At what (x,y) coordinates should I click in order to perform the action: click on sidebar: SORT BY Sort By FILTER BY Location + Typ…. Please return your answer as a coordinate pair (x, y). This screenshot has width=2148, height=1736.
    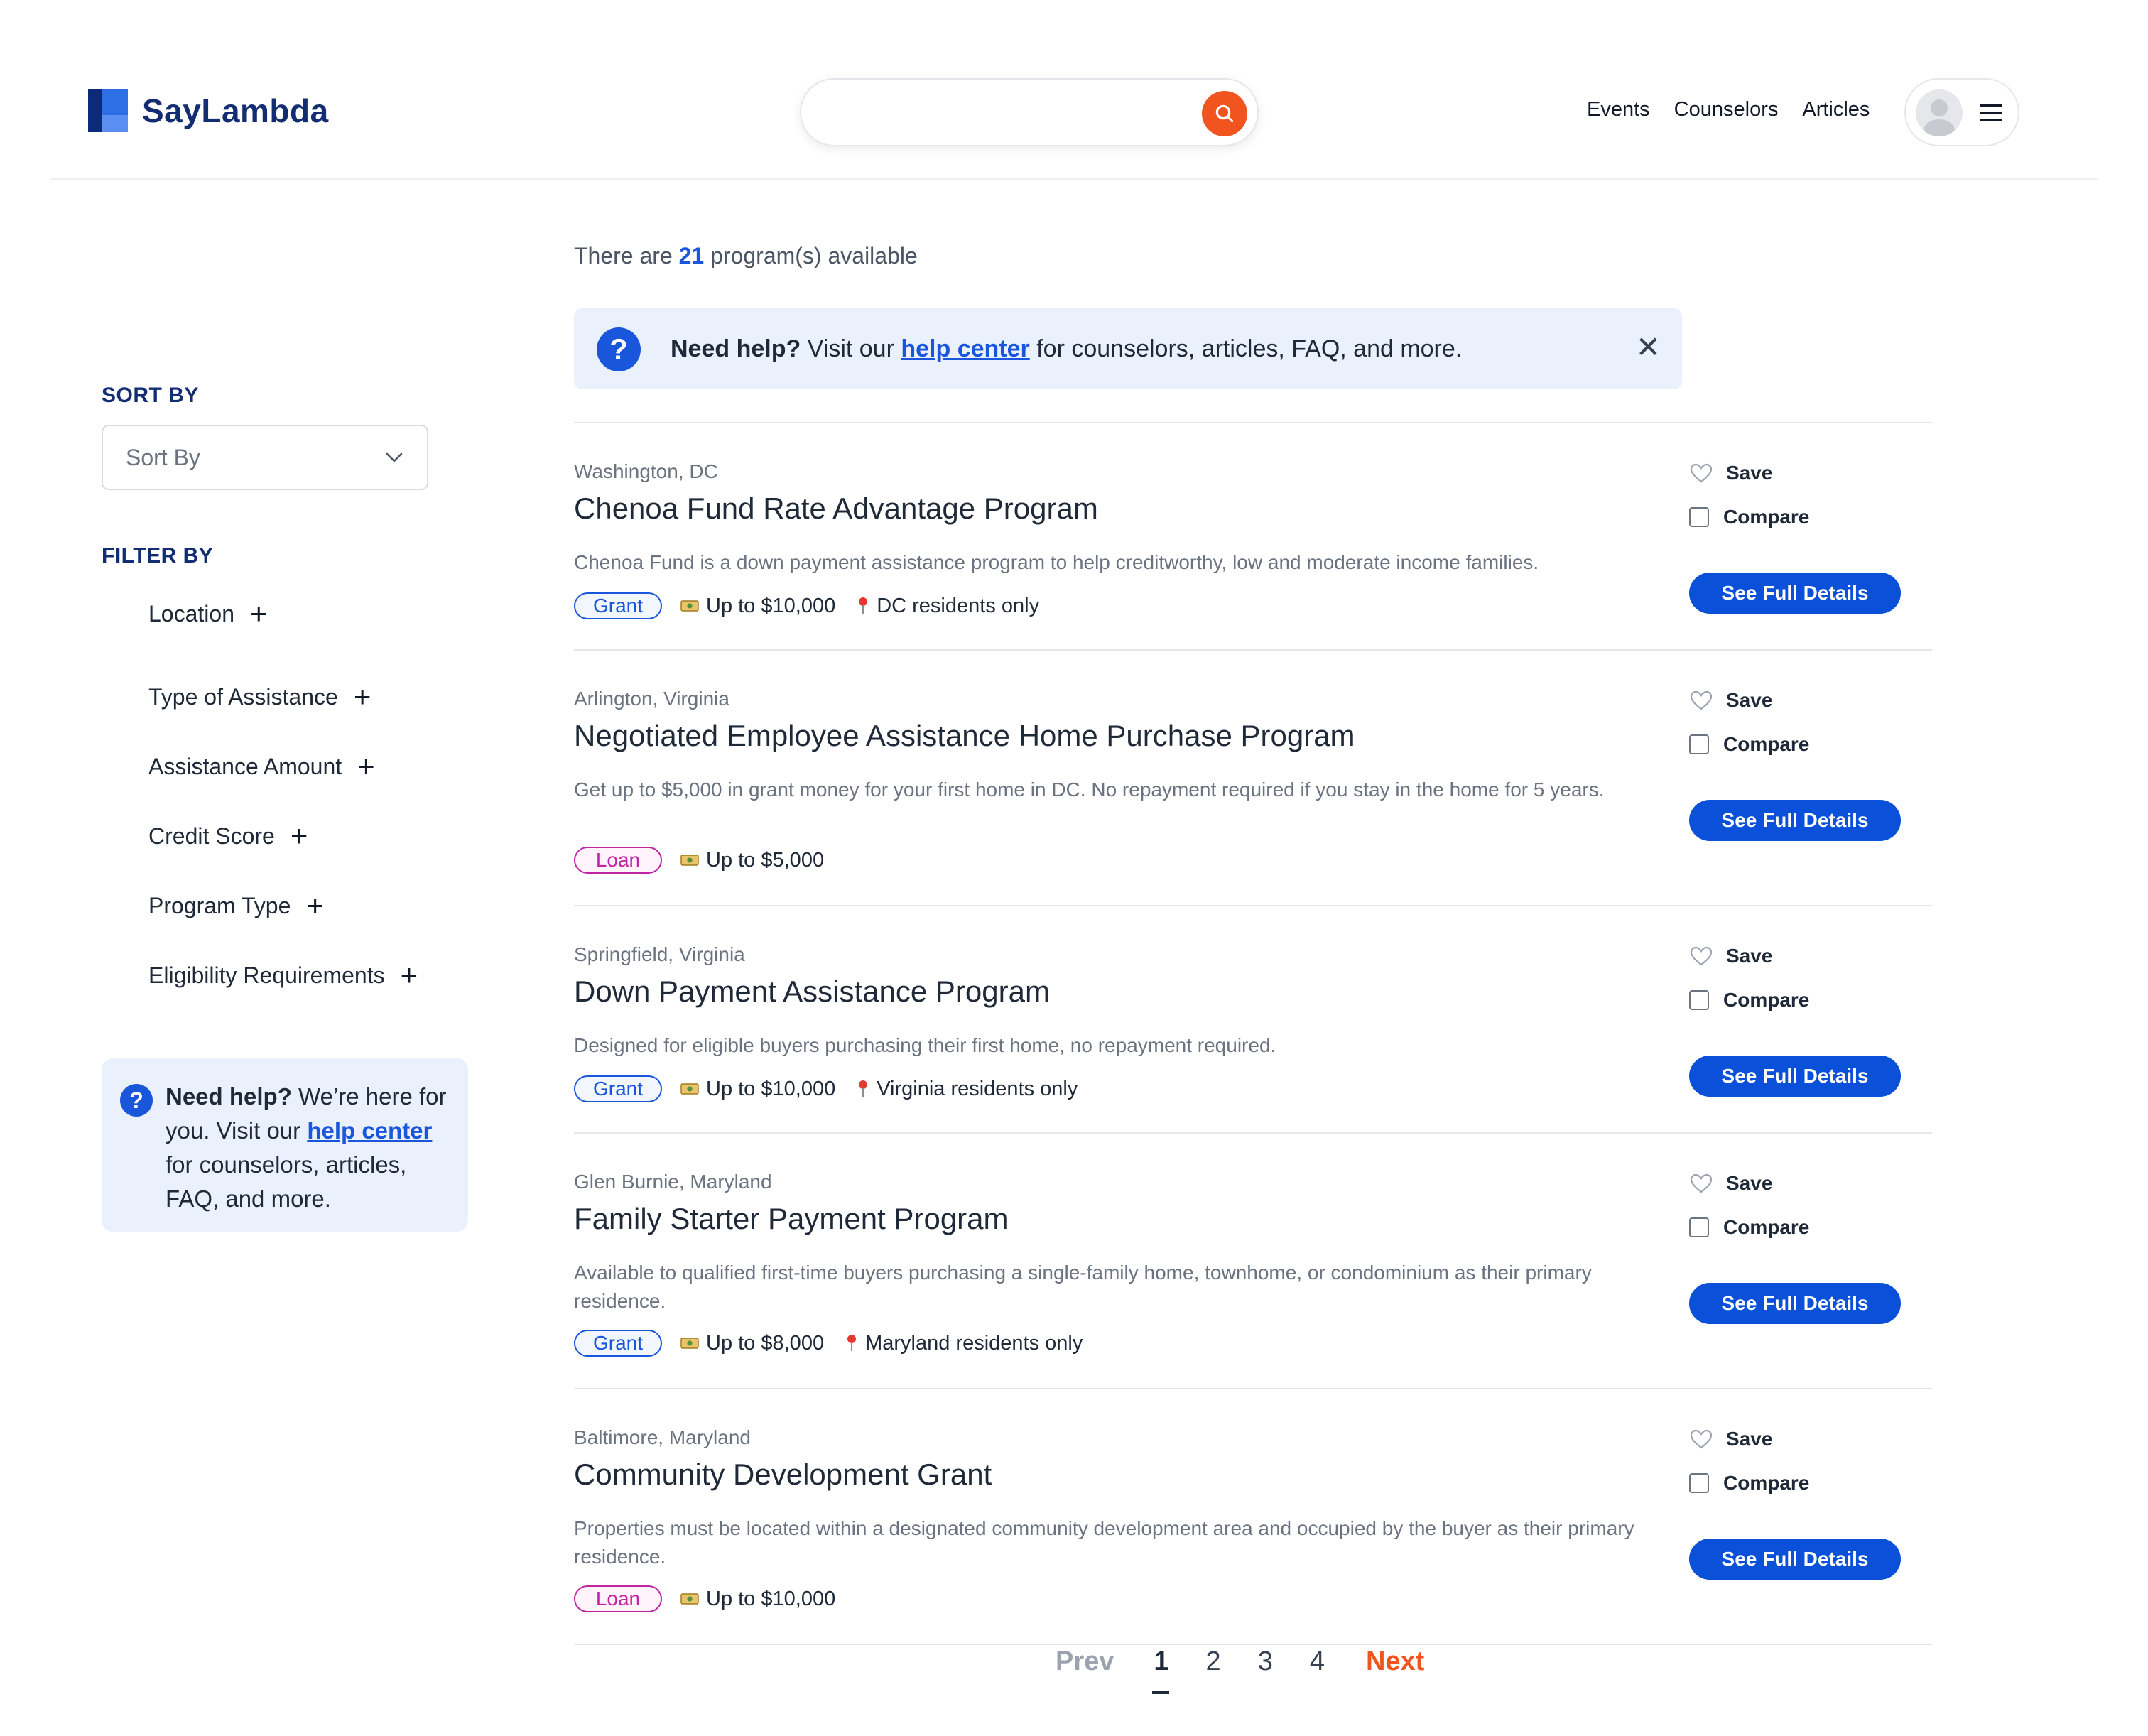
    Looking at the image, I should click on (287, 808).